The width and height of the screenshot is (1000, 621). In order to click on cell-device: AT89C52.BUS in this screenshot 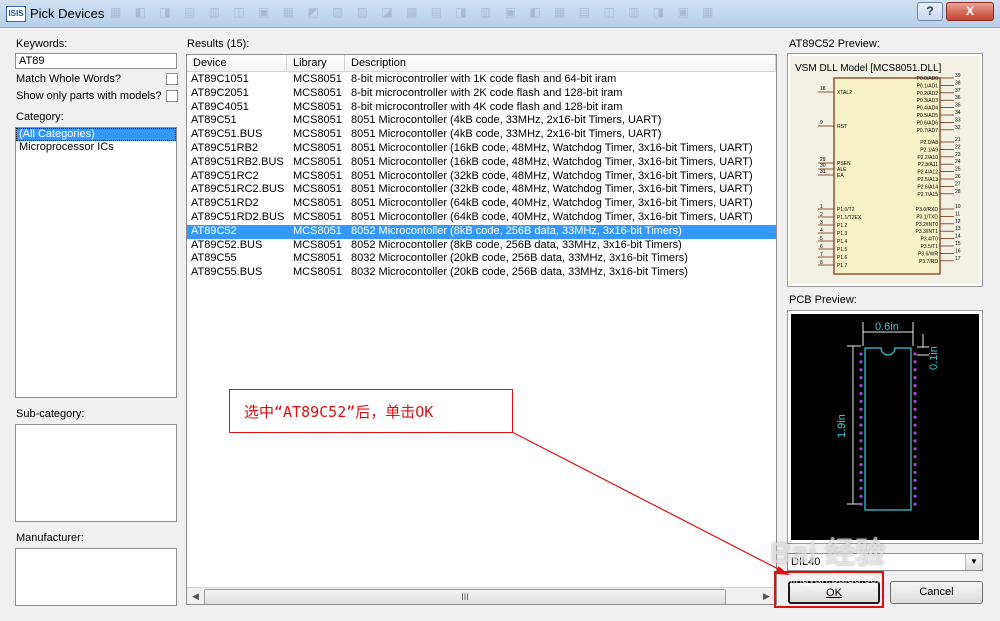, I will do `click(227, 244)`.